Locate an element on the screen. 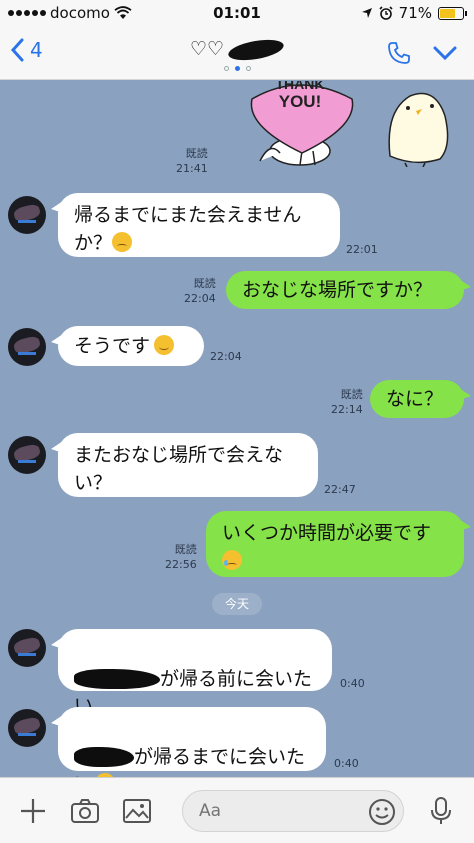 The image size is (474, 843). chat-header: 4 ♡♡ is located at coordinates (237, 53).